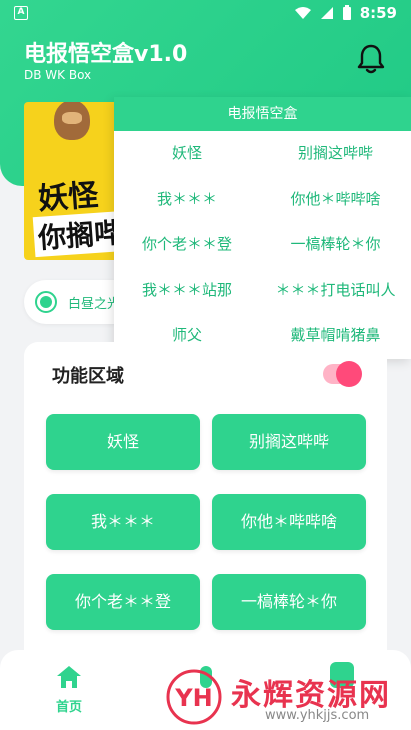  Describe the element at coordinates (58, 75) in the screenshot. I see `app-subtitle: DB WK Box` at that location.